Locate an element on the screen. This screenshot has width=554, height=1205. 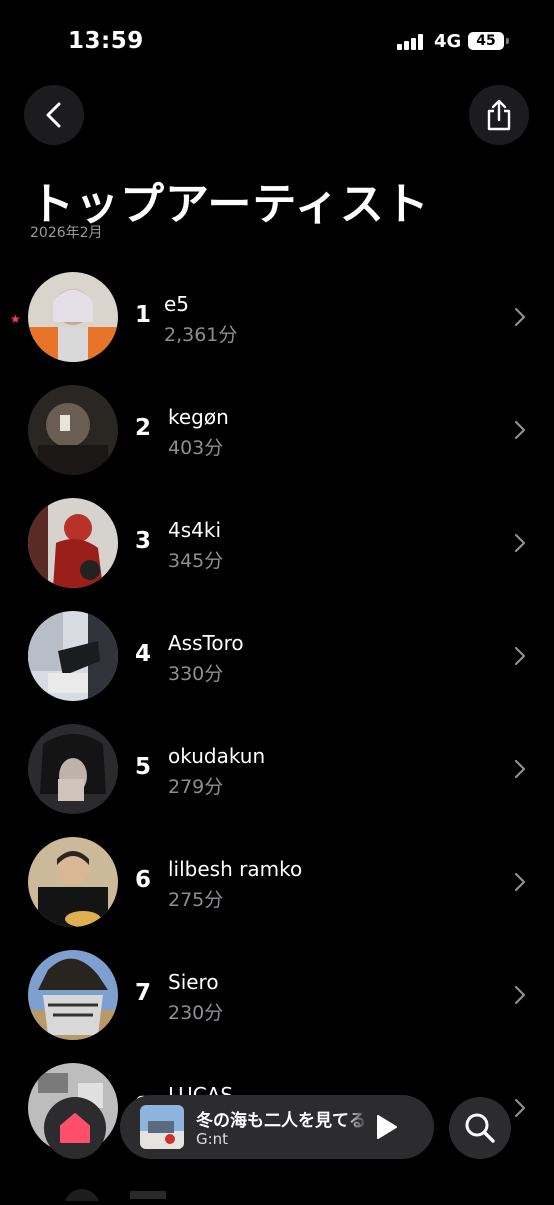
home-button is located at coordinates (75, 1128).